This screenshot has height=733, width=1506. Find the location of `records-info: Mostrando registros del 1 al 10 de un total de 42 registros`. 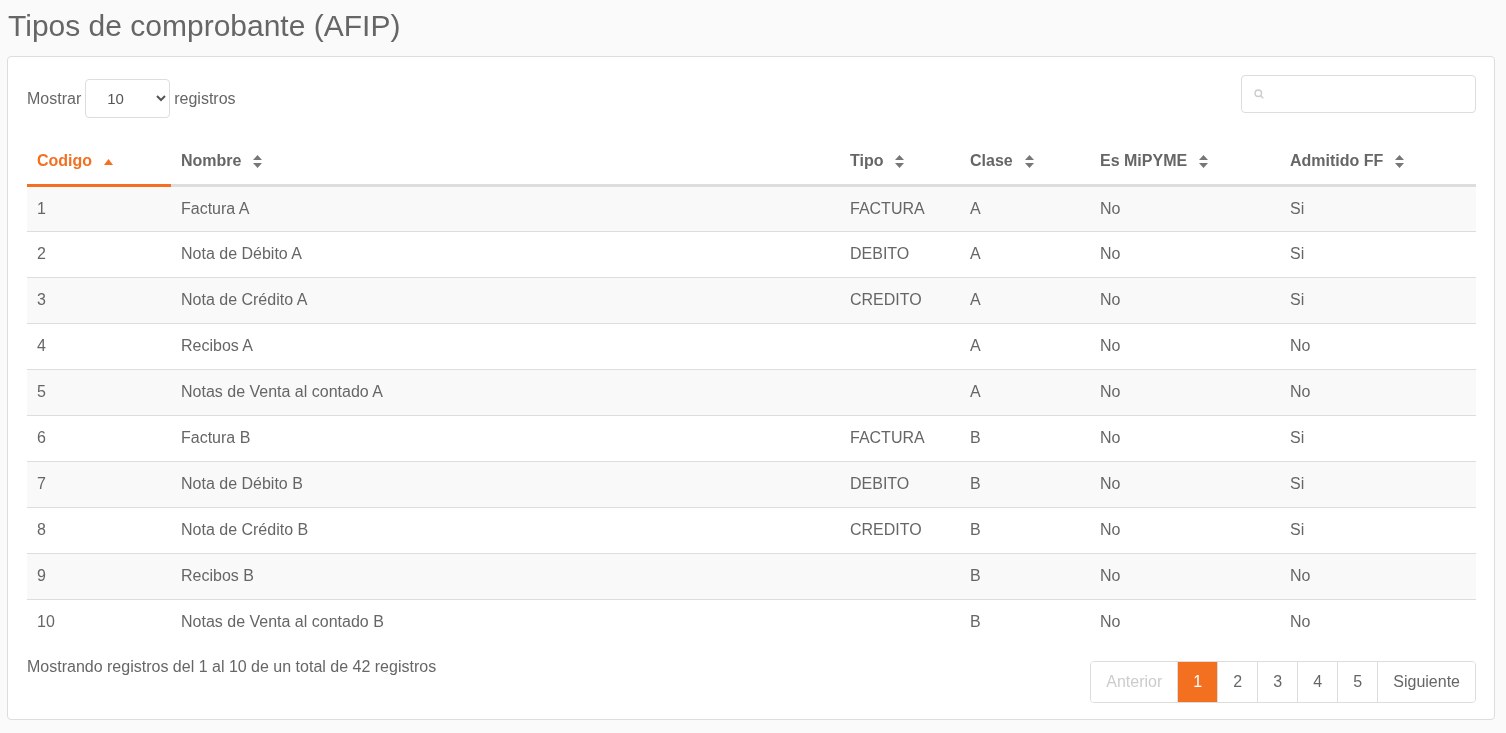

records-info: Mostrando registros del 1 al 10 de un total de 42 registros is located at coordinates (232, 667).